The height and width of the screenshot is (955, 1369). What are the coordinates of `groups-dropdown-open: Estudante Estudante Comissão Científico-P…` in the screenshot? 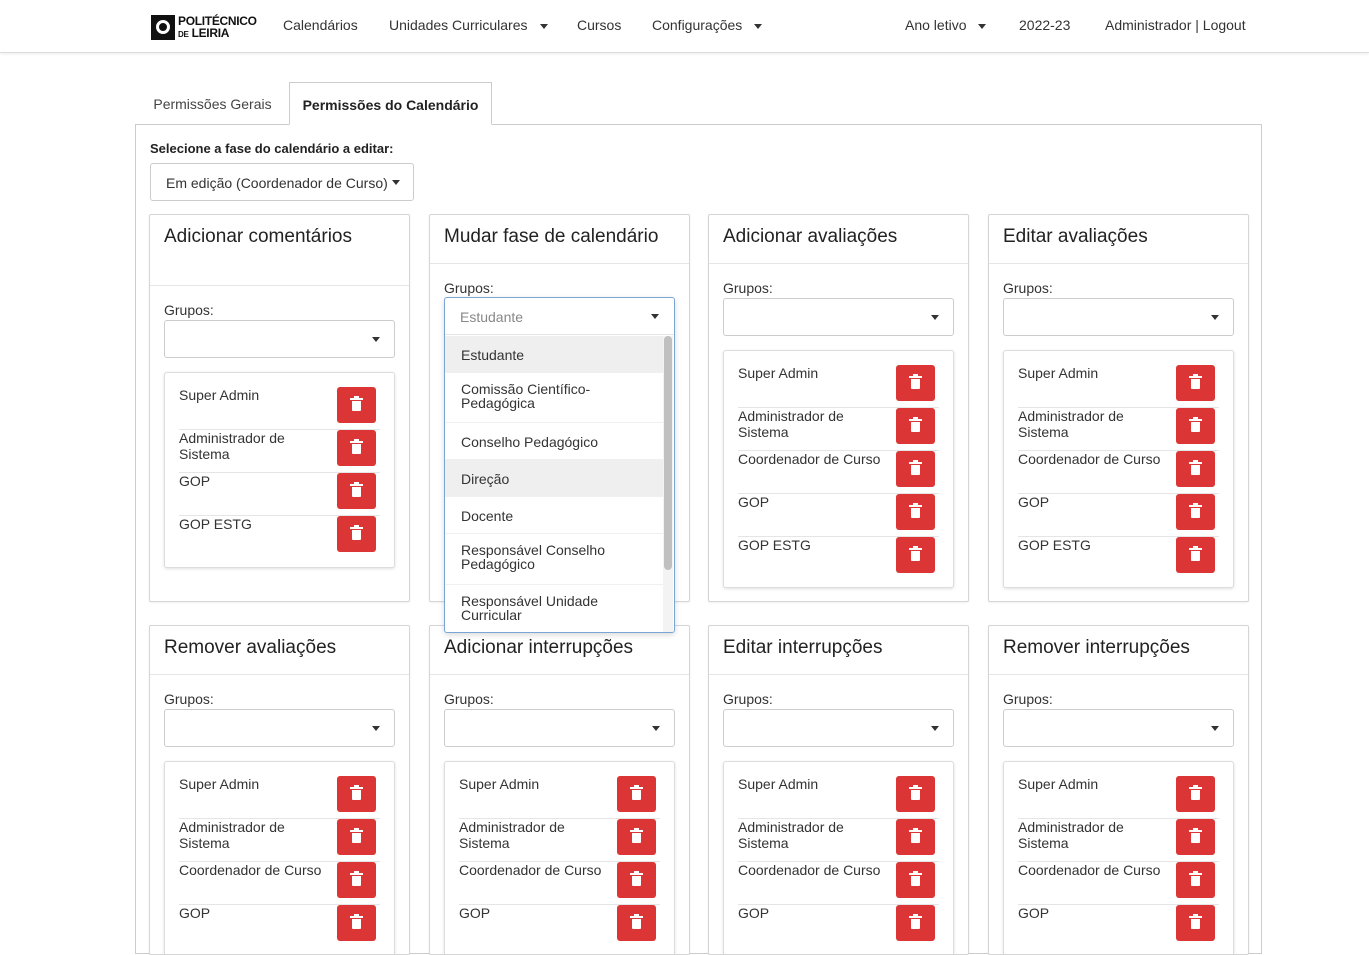 It's located at (559, 465).